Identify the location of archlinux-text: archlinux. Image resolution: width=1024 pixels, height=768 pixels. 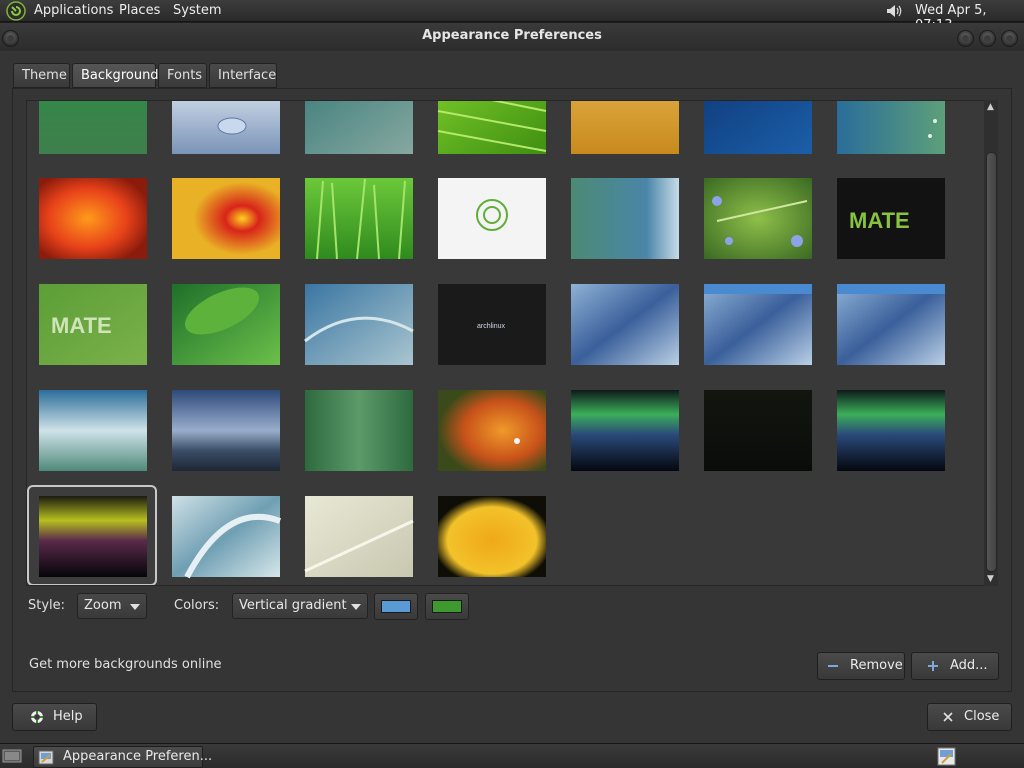
(491, 326).